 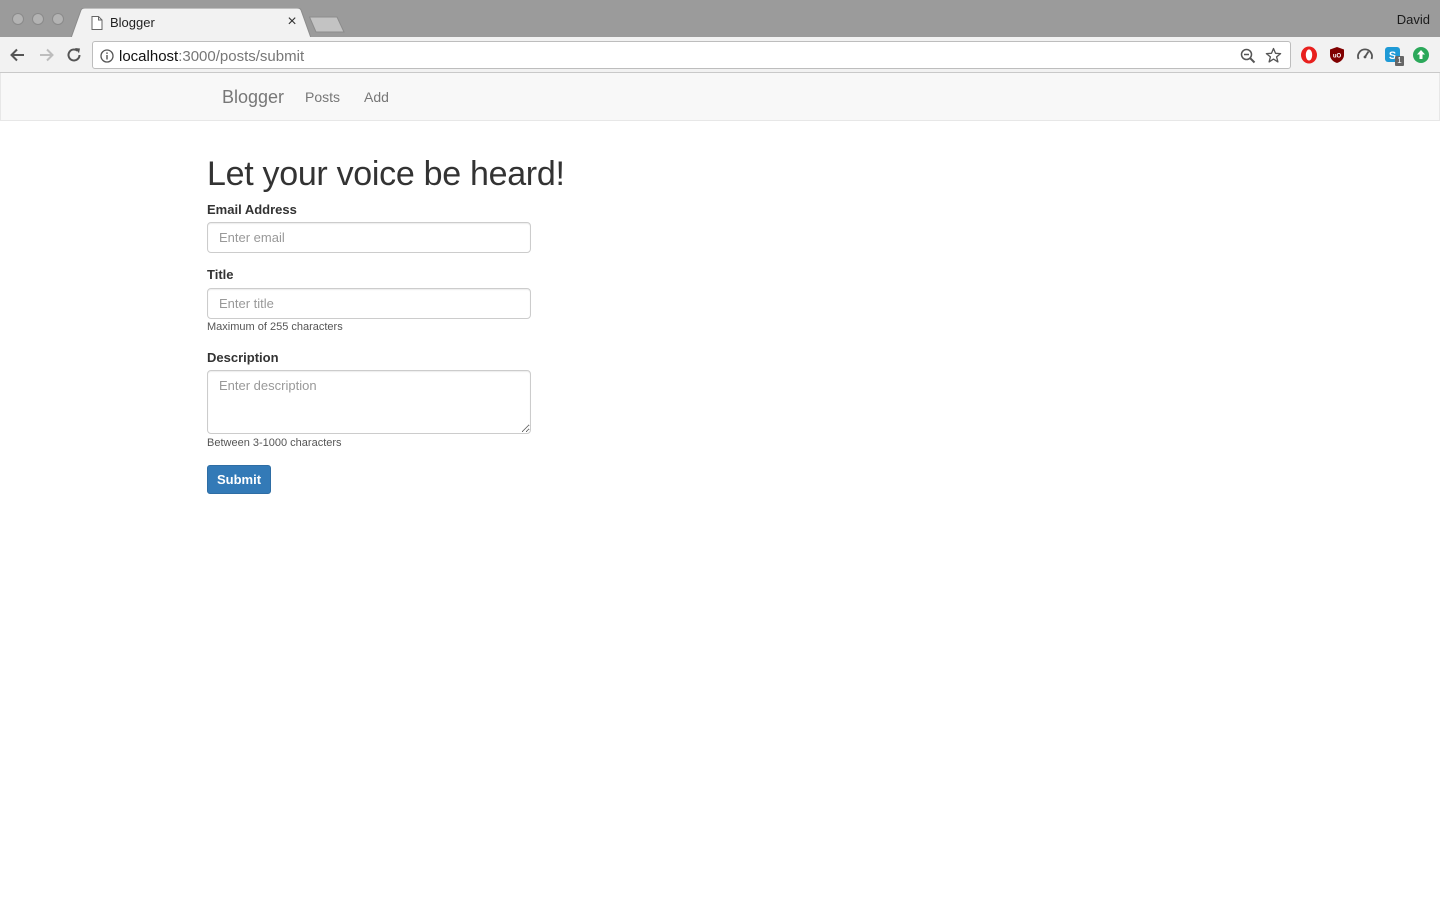 I want to click on nav-link-add: Add, so click(x=376, y=97).